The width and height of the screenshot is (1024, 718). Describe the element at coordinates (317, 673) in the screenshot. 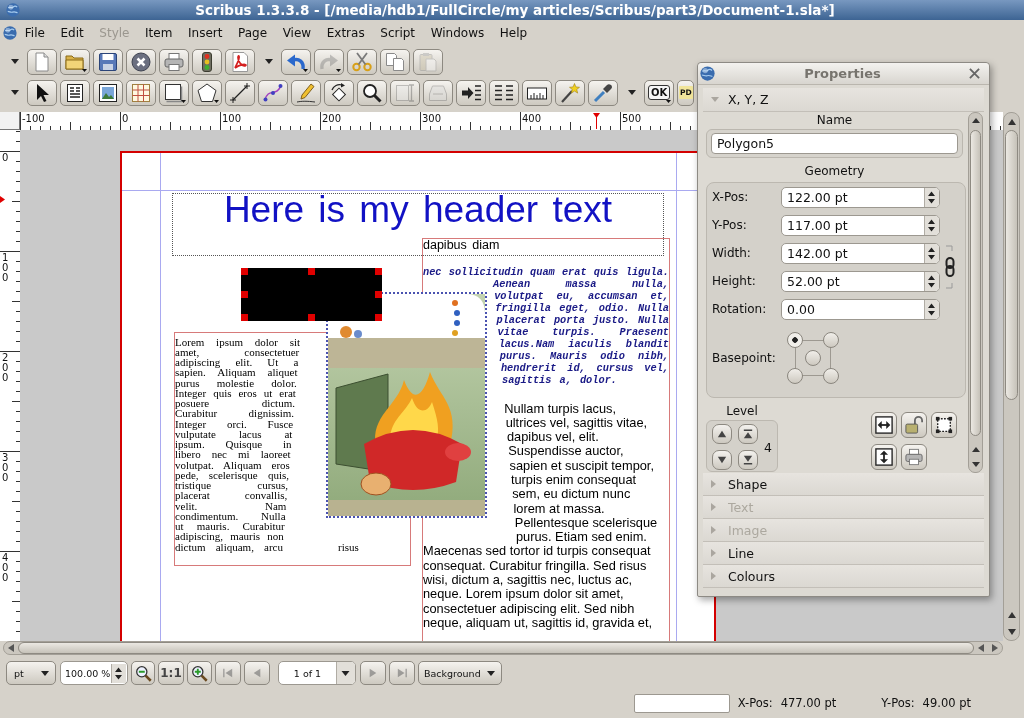

I see `page-dropdown: 1 of 1` at that location.